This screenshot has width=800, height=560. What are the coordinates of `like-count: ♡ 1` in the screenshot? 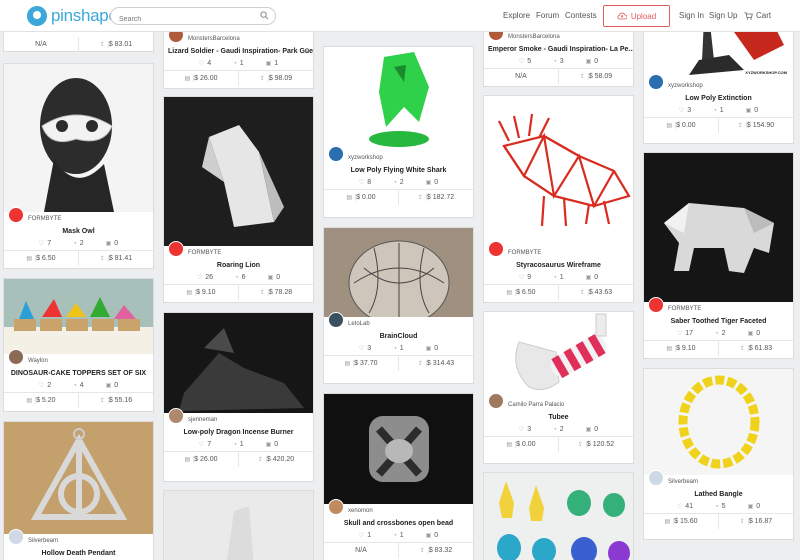 It's located at (365, 536).